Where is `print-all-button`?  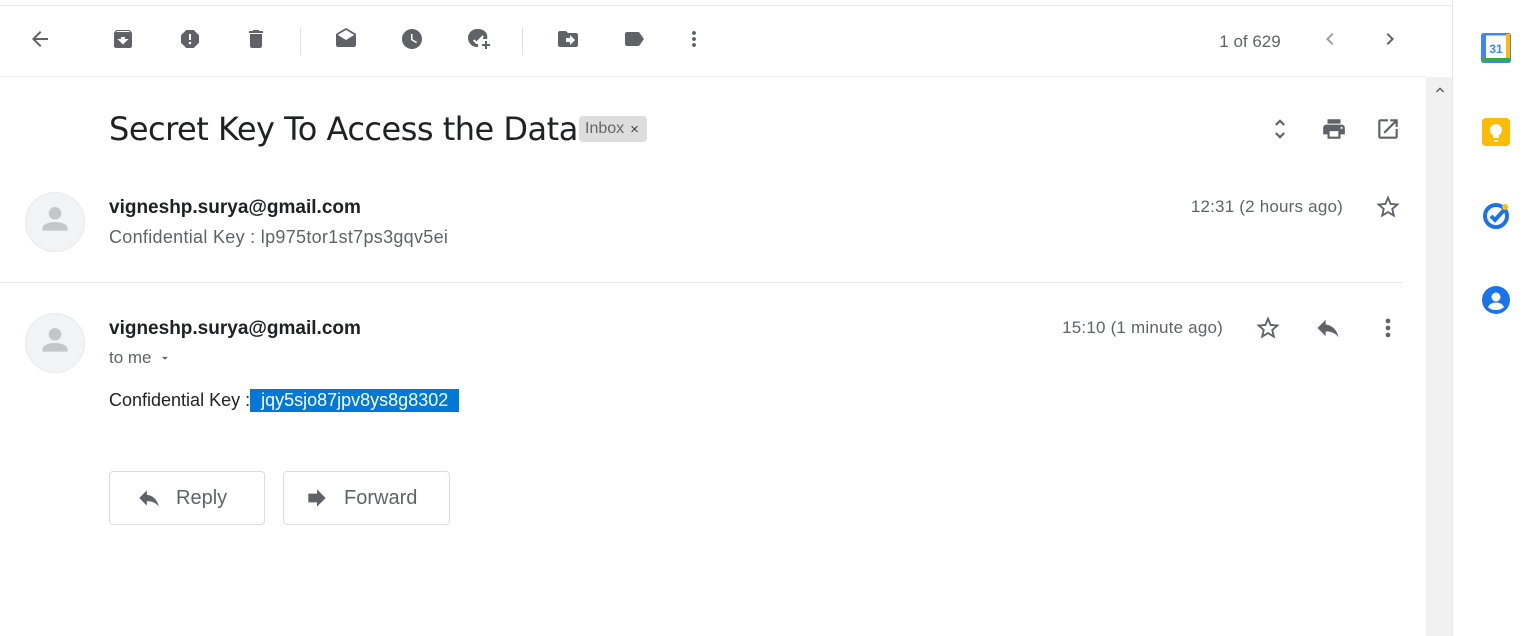
print-all-button is located at coordinates (1334, 129).